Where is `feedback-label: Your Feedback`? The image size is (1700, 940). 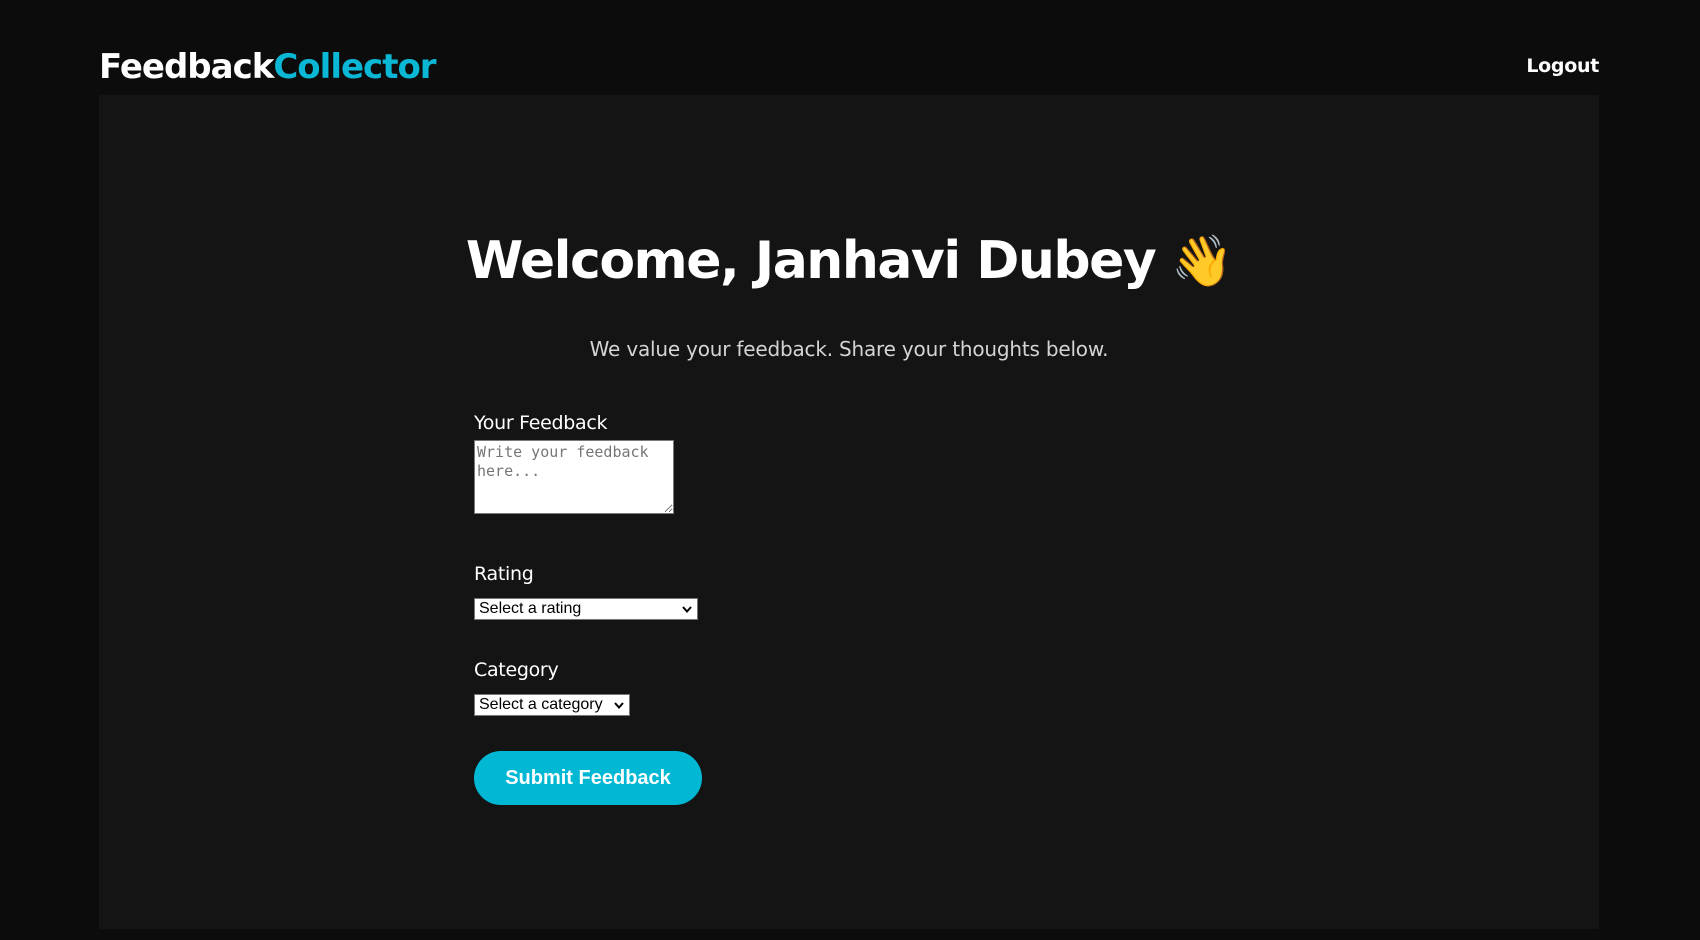 feedback-label: Your Feedback is located at coordinates (541, 423).